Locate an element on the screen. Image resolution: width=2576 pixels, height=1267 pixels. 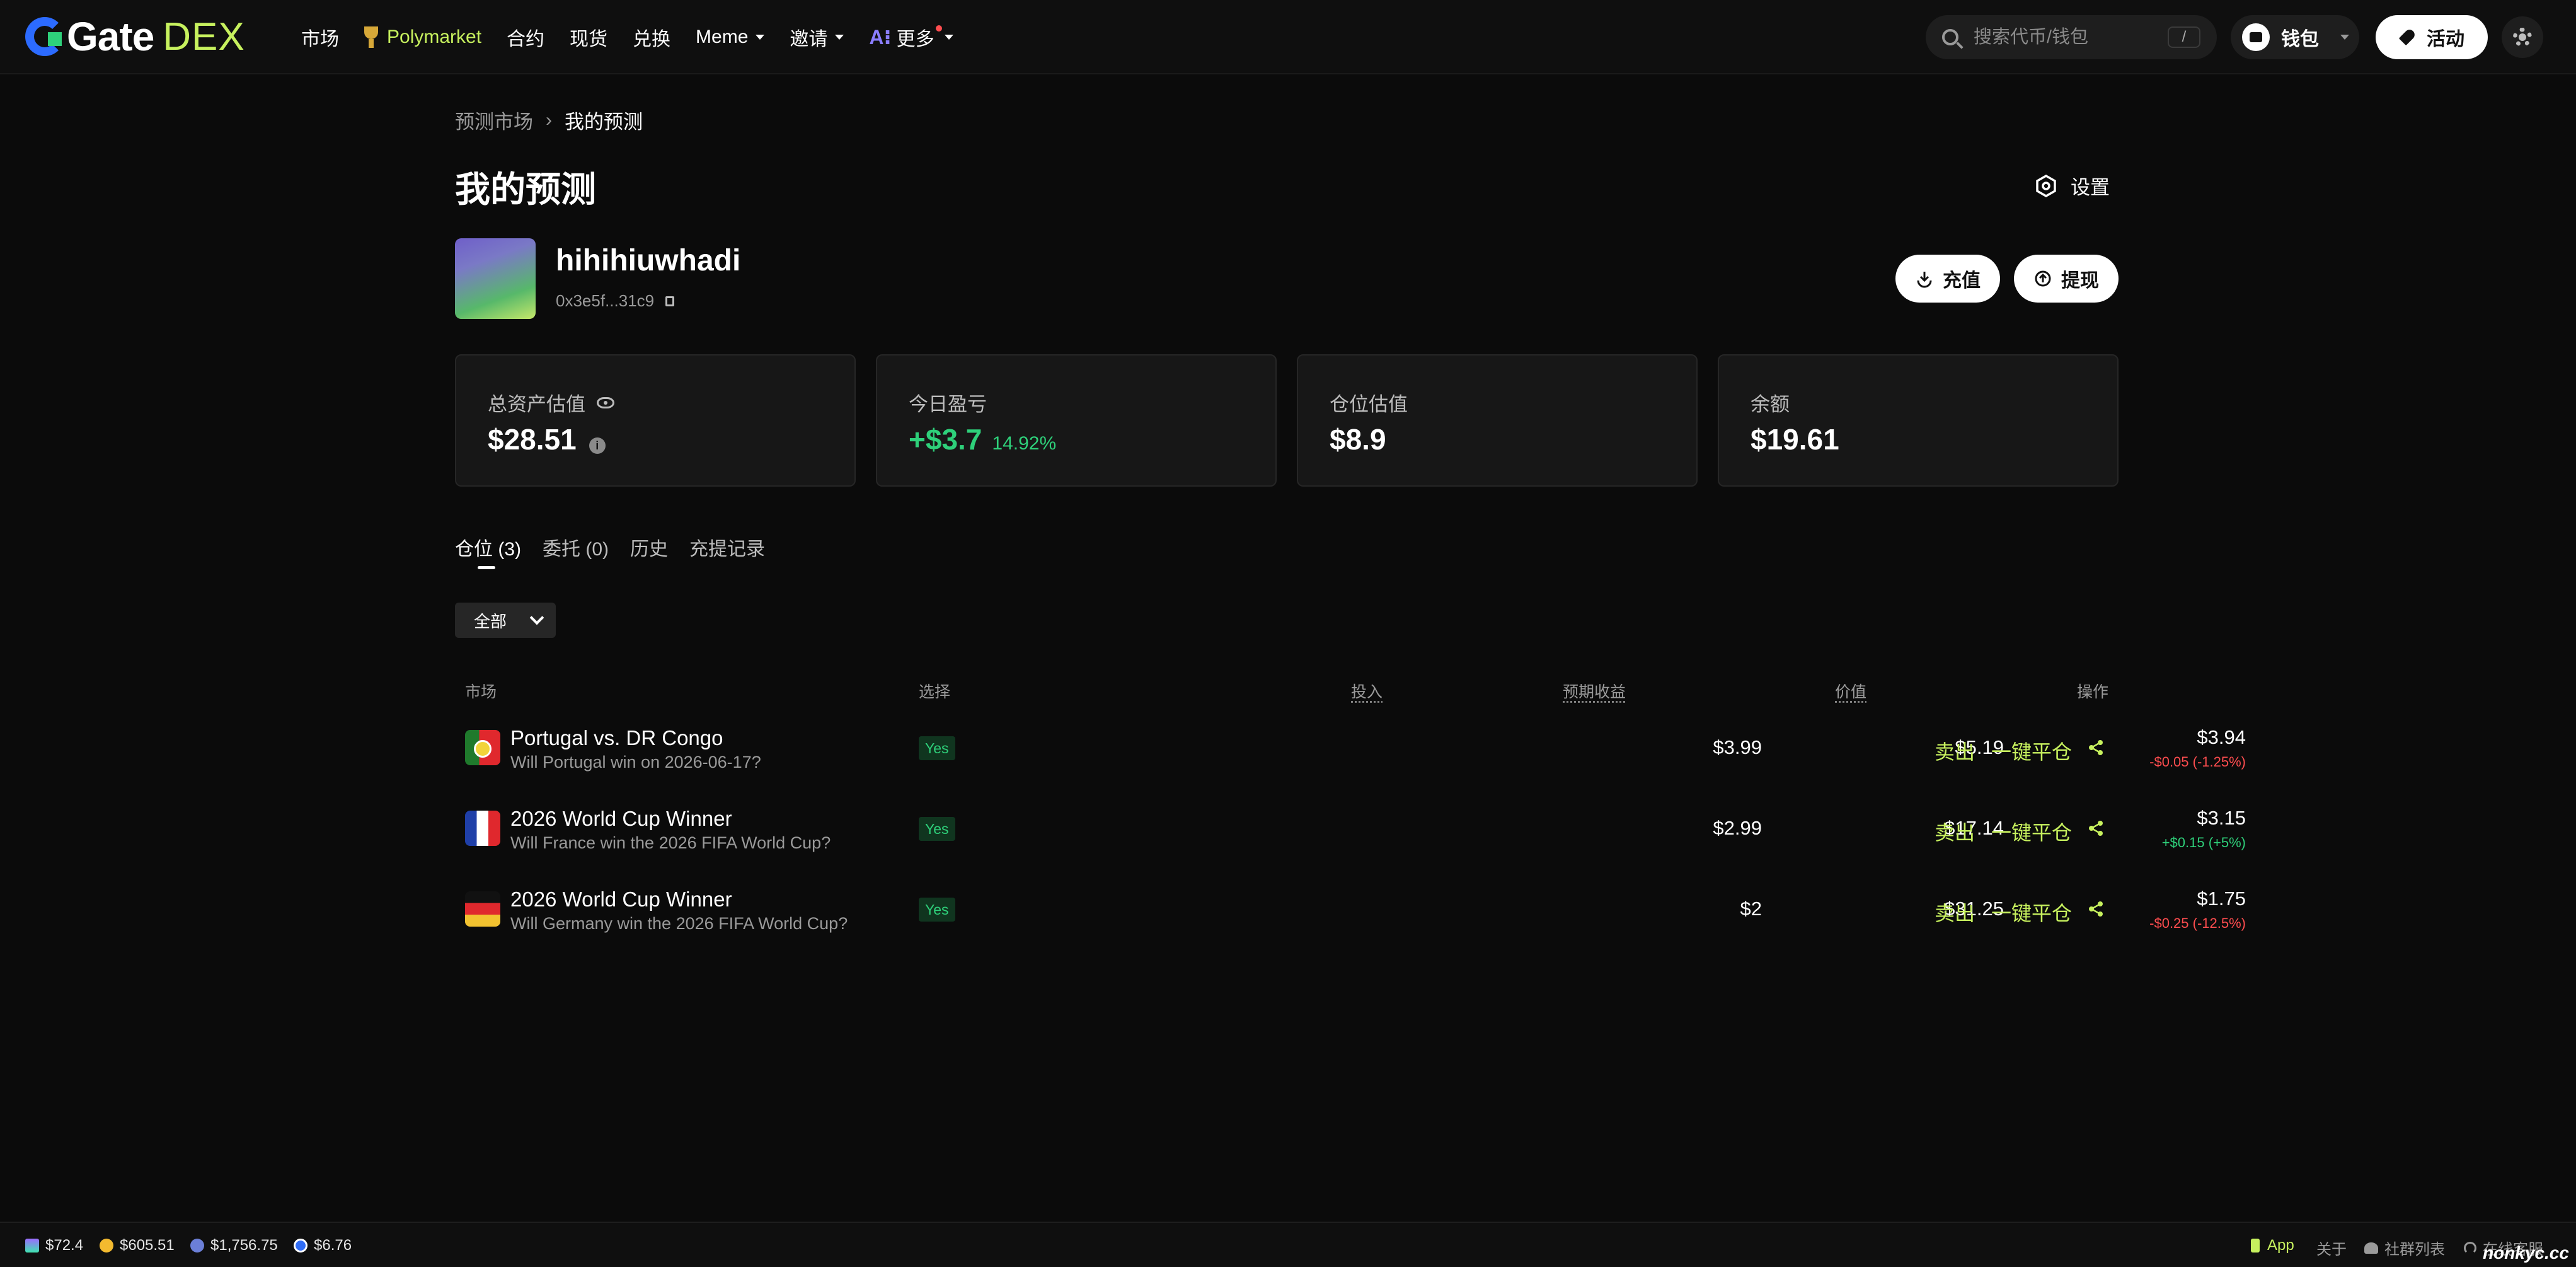
withdraw-button: 提现 is located at coordinates (2066, 279).